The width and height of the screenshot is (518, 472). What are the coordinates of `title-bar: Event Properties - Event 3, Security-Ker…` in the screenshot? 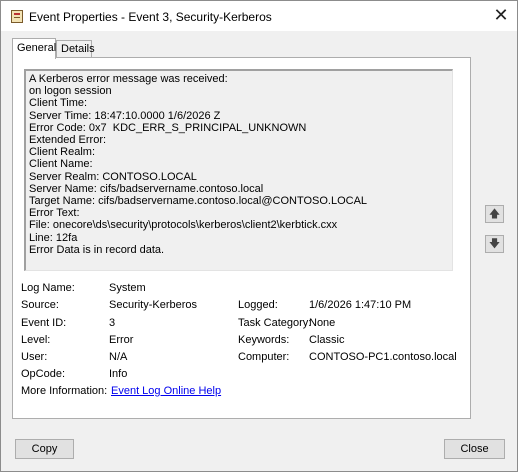 It's located at (259, 16).